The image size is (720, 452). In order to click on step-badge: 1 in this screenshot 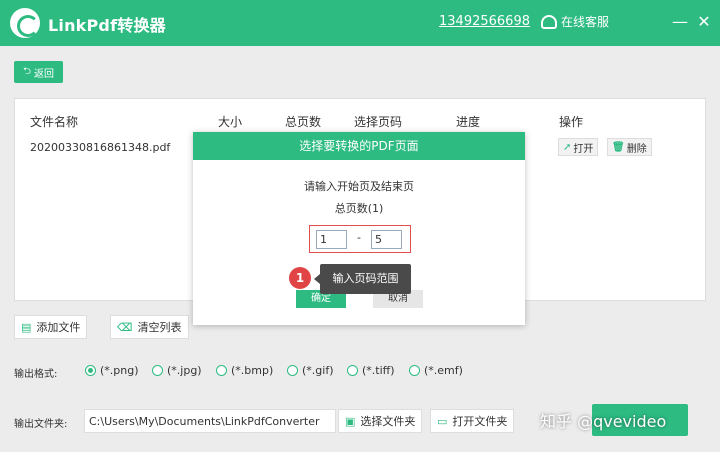, I will do `click(300, 278)`.